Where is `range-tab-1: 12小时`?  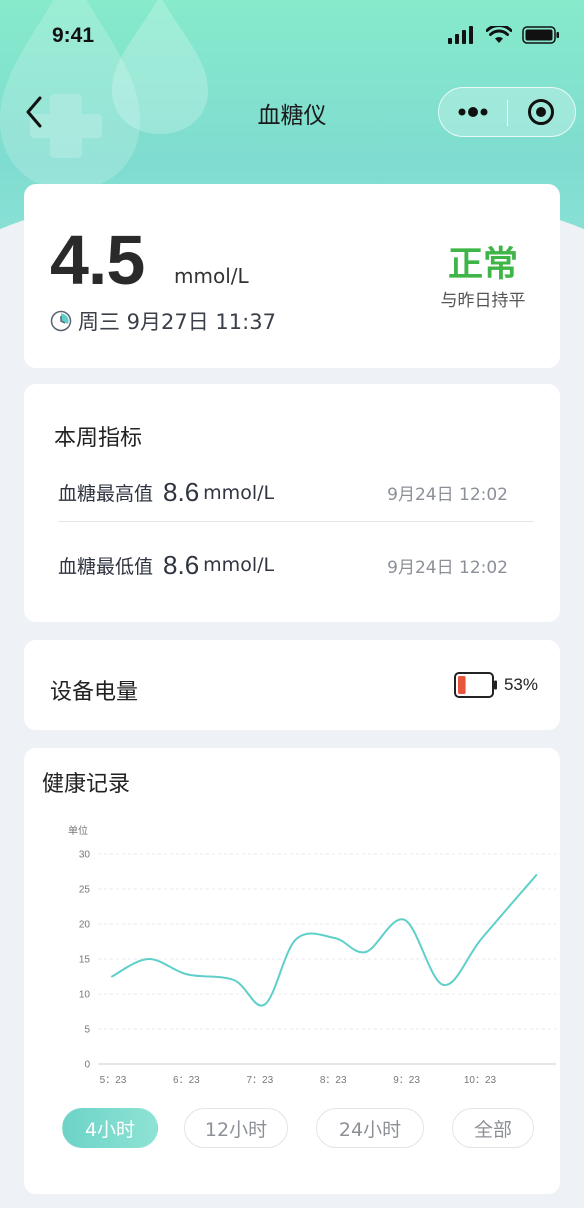
range-tab-1: 12小时 is located at coordinates (236, 1128).